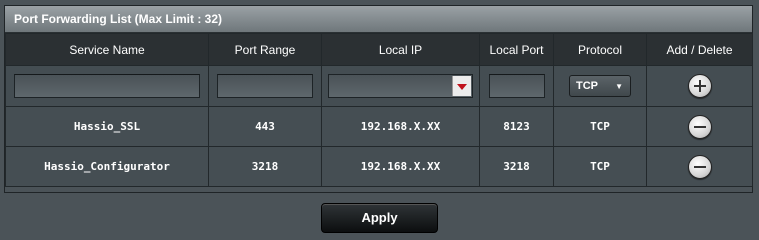 The width and height of the screenshot is (759, 240). Describe the element at coordinates (265, 126) in the screenshot. I see `cell-port-range: 443` at that location.